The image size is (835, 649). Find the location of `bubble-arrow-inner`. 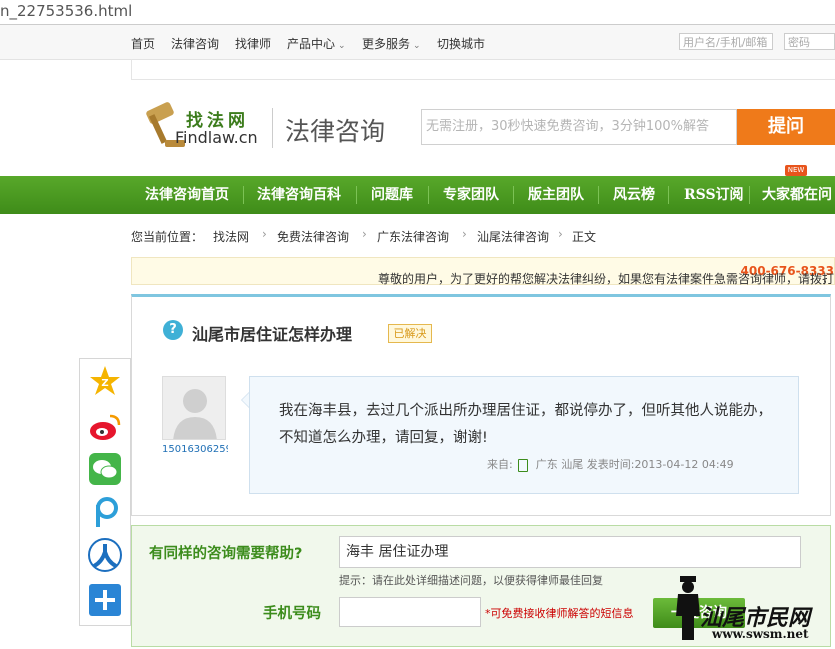

bubble-arrow-inner is located at coordinates (245, 400).